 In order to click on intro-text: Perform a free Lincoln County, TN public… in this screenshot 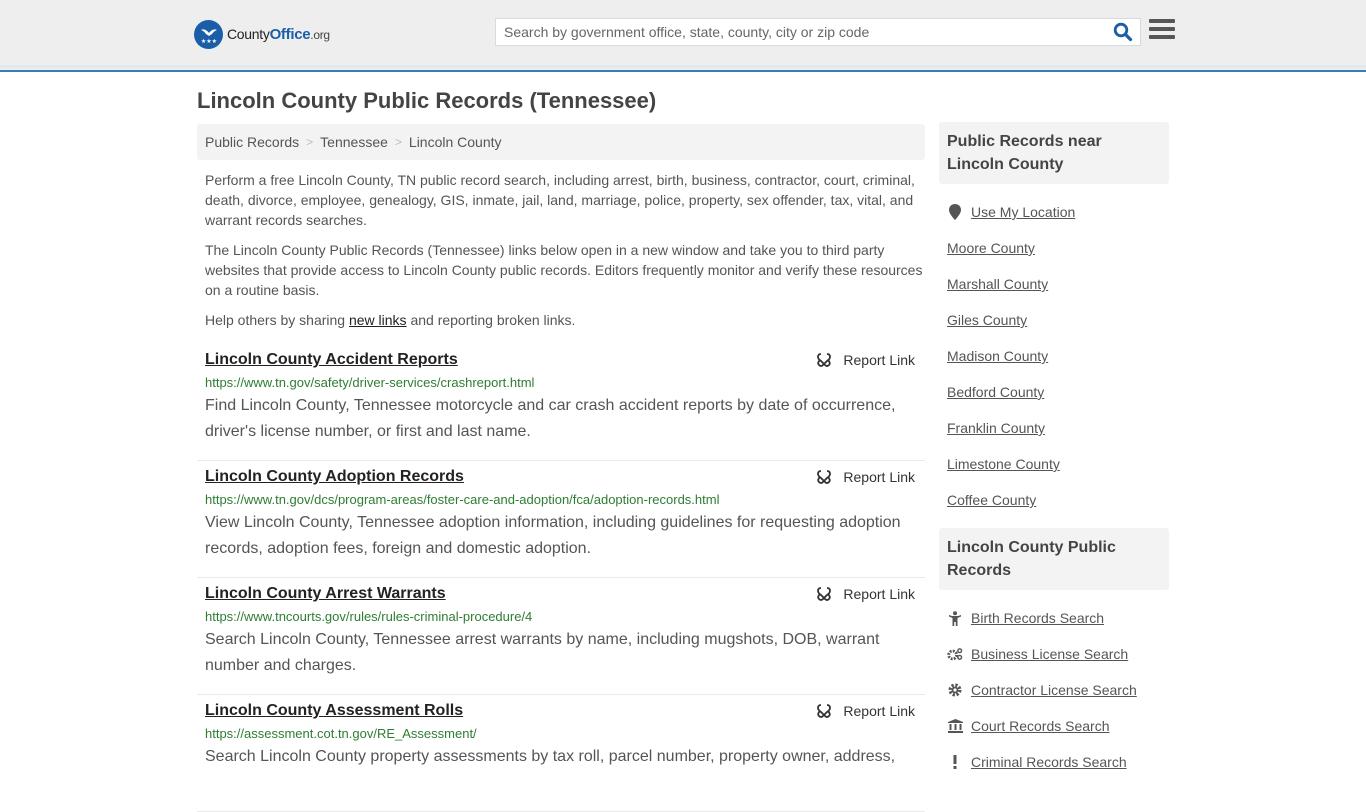, I will do `click(565, 255)`.